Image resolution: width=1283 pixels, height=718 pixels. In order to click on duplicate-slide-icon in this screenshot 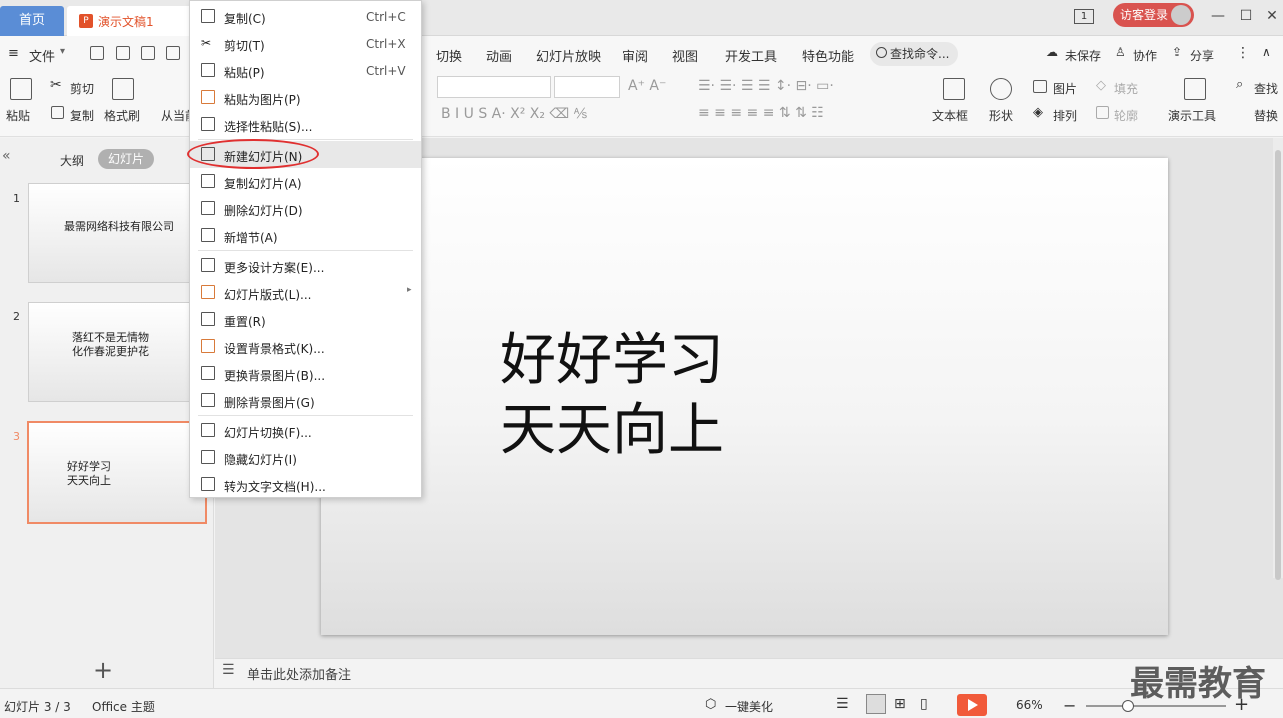, I will do `click(208, 181)`.